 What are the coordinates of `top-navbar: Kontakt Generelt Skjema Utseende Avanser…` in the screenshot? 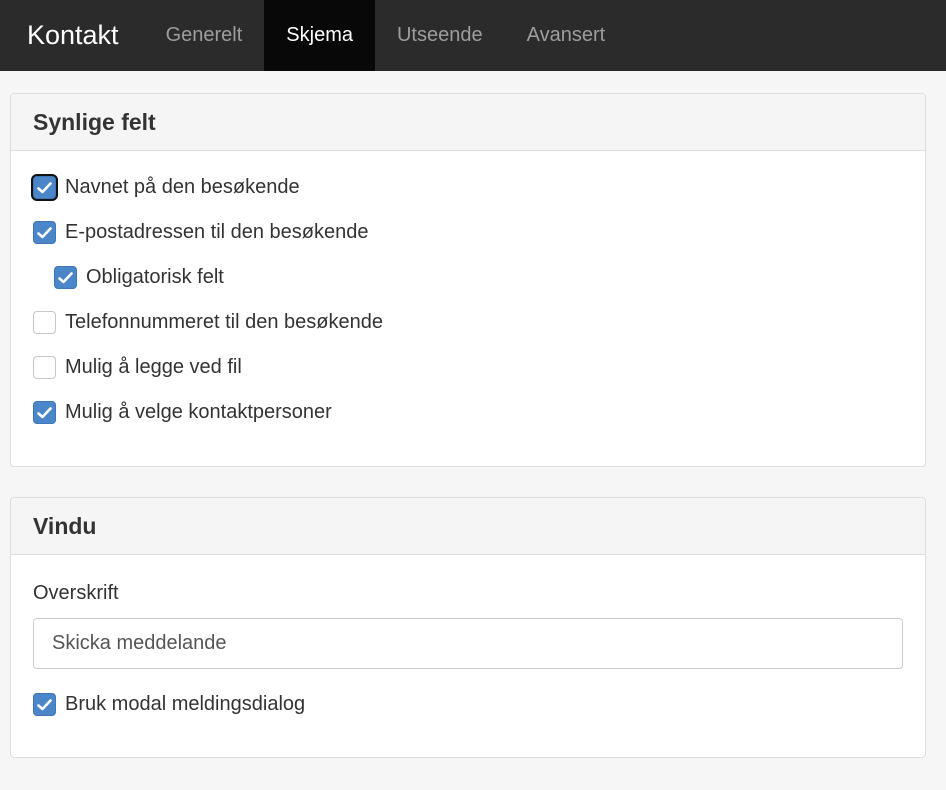 It's located at (473, 35).